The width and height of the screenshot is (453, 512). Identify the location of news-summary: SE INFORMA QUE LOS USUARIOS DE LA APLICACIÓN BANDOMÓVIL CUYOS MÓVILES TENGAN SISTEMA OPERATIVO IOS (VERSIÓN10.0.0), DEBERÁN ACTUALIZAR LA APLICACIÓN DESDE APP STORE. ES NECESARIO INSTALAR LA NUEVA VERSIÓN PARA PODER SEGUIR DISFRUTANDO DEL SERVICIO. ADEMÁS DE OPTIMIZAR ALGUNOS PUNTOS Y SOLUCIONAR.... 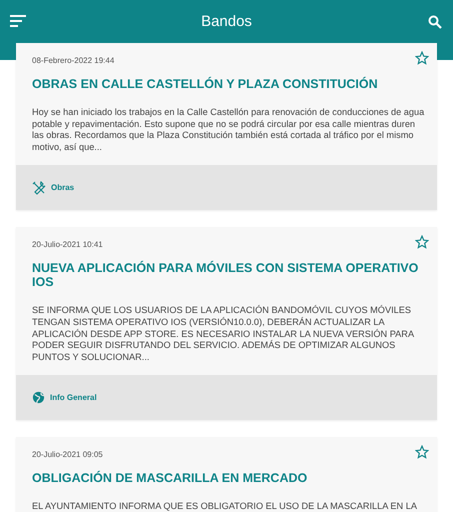
(223, 334).